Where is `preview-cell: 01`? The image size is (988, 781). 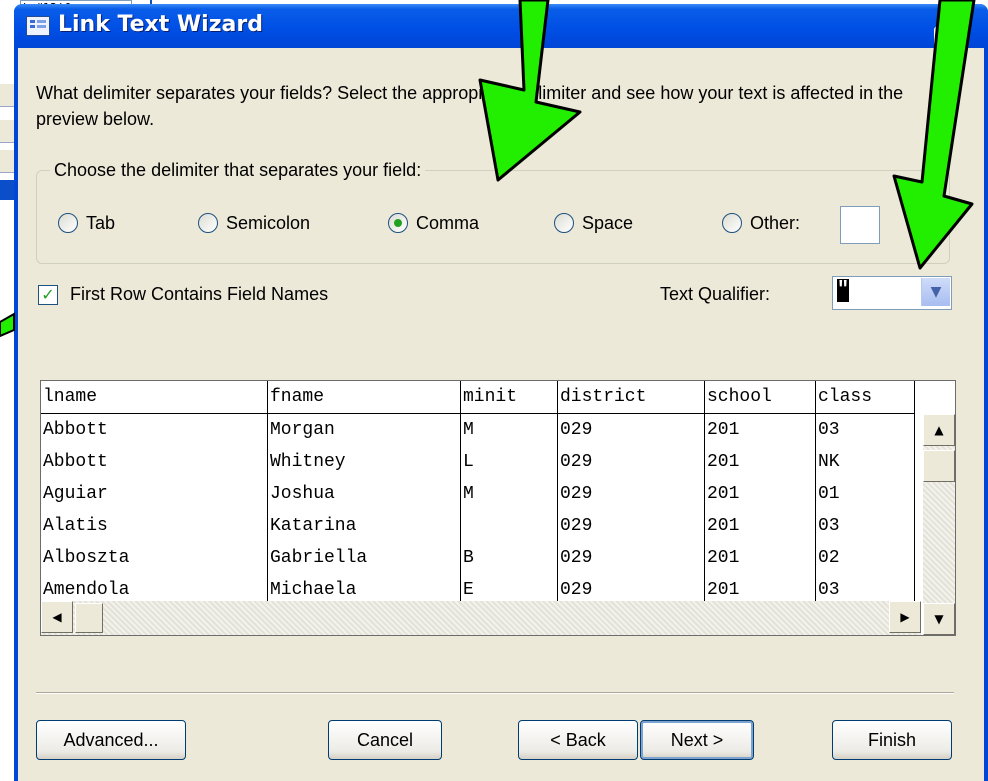
preview-cell: 01 is located at coordinates (865, 494).